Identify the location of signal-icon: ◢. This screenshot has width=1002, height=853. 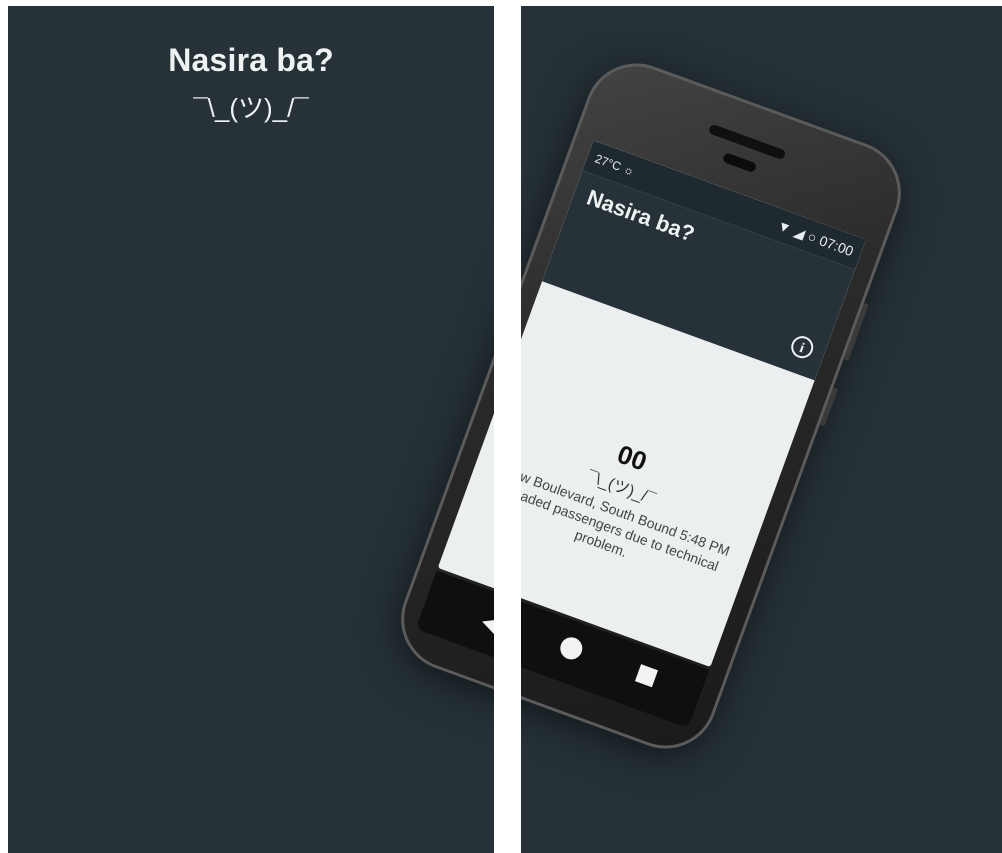
(799, 232).